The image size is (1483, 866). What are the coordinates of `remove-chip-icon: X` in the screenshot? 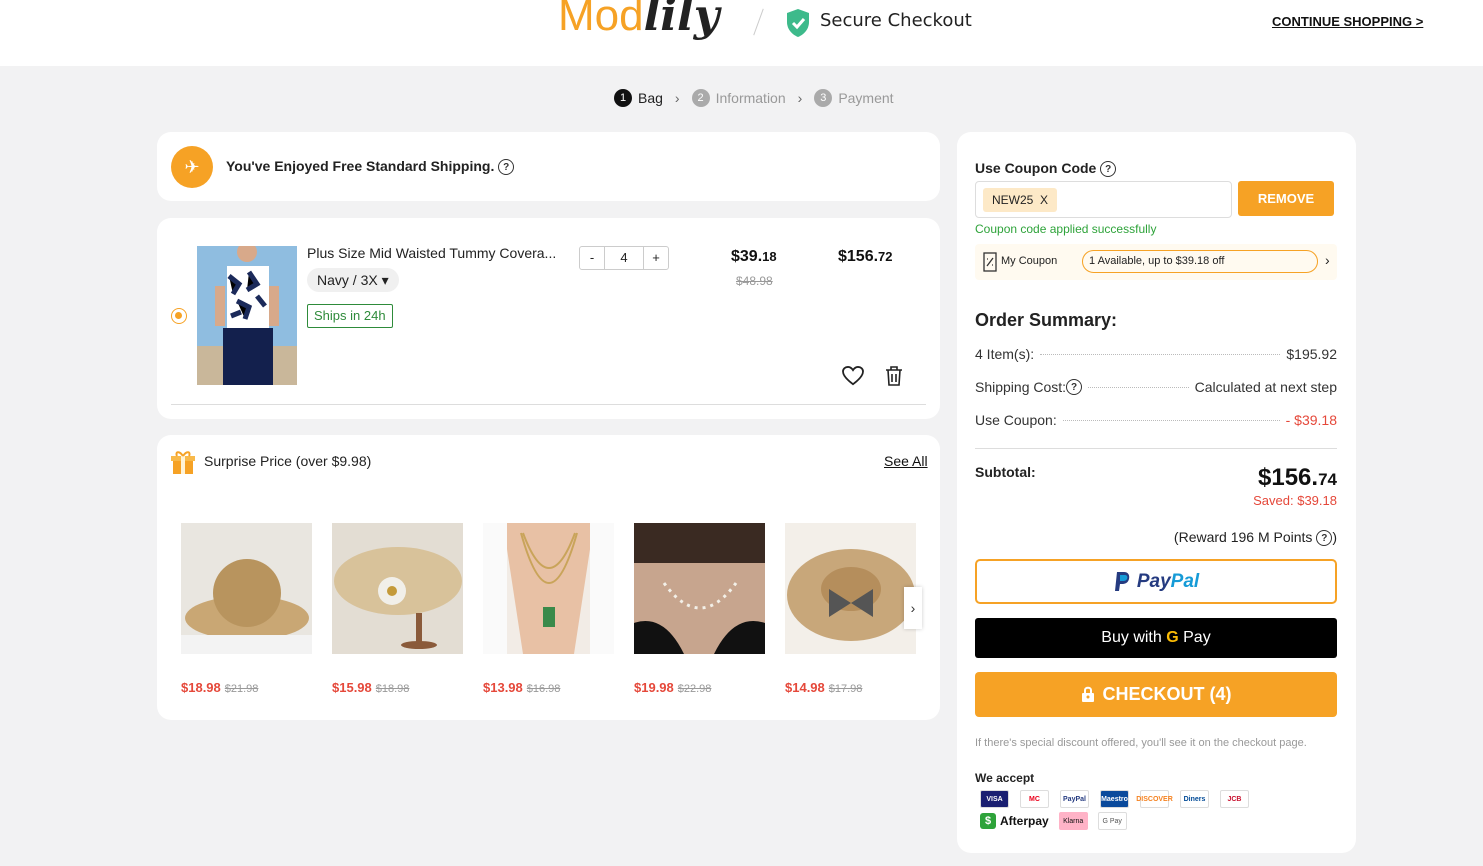 It's located at (1044, 200).